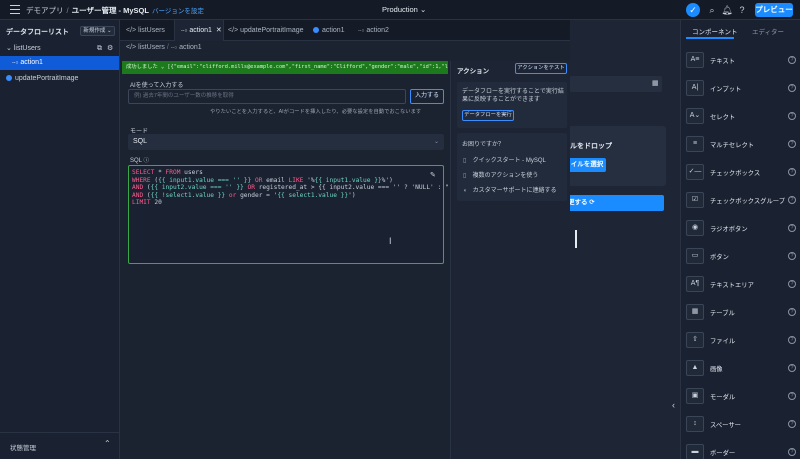 This screenshot has height=459, width=800. Describe the element at coordinates (59, 445) in the screenshot. I see `state-management-section: 状態管理 ⌃` at that location.